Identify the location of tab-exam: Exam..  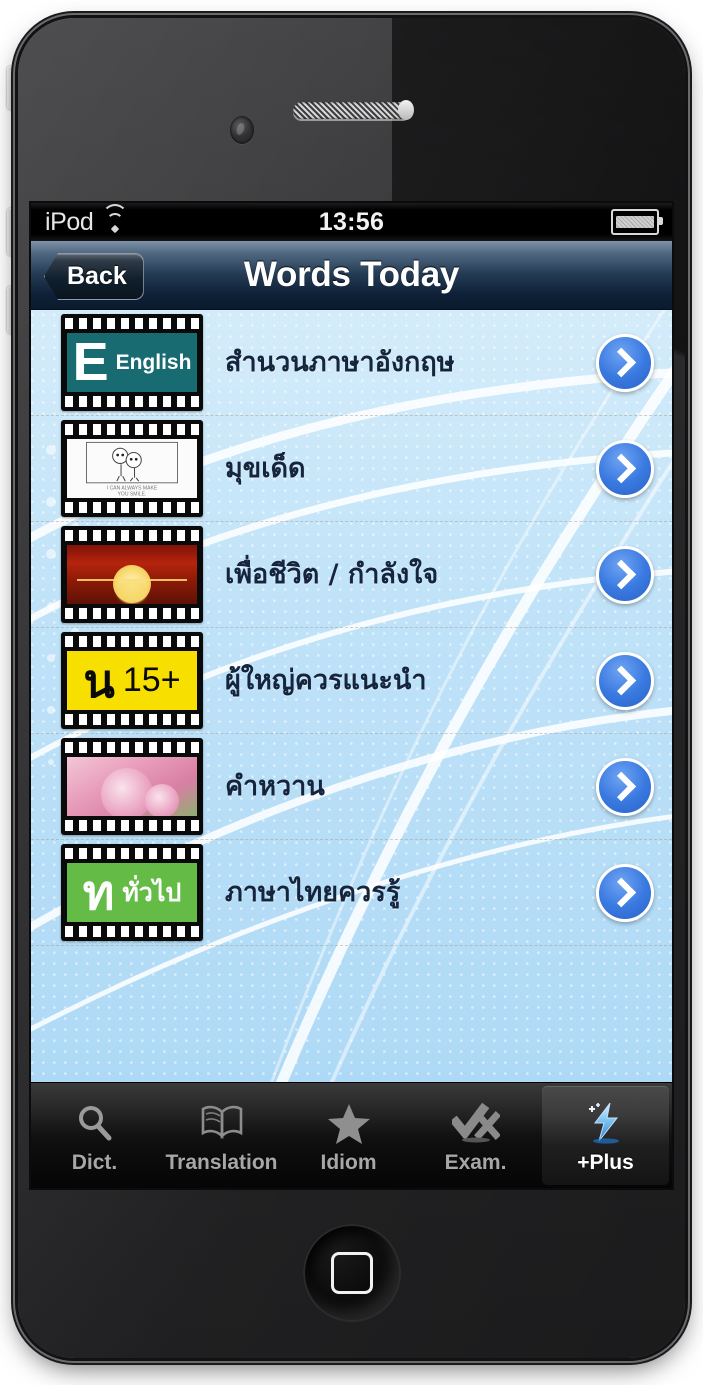
(475, 1135).